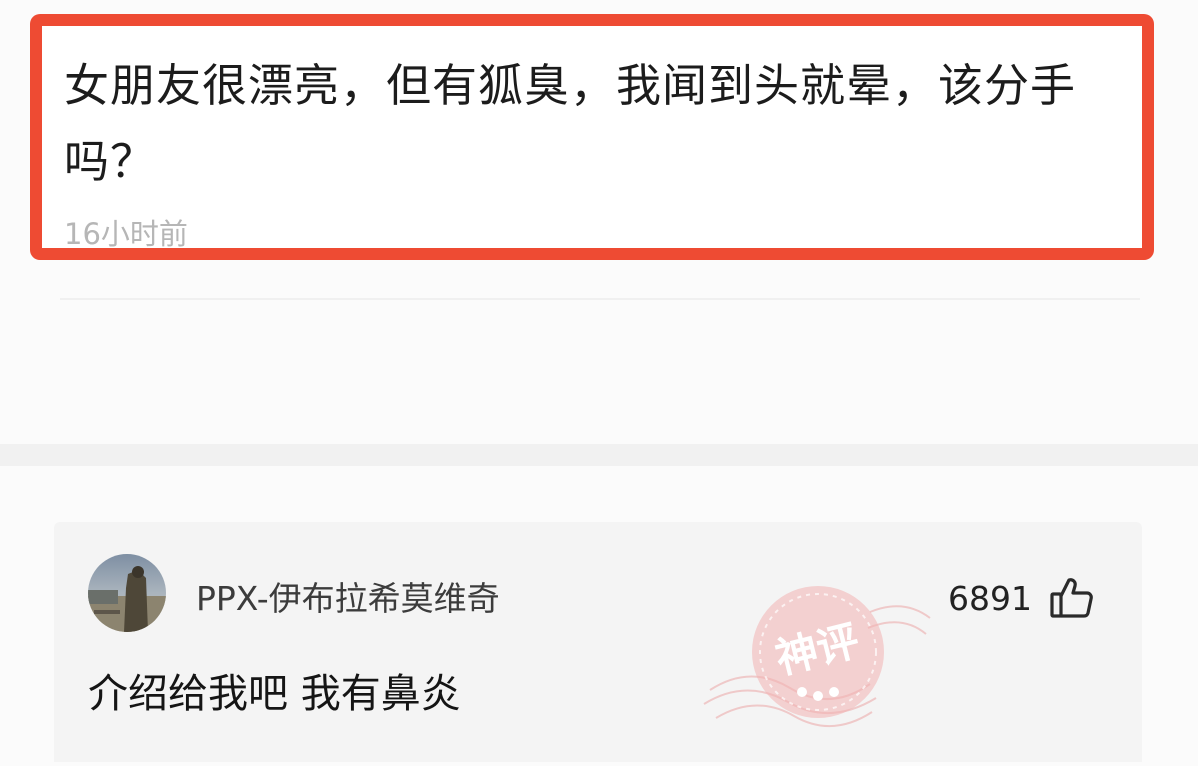 The height and width of the screenshot is (766, 1198). I want to click on post-timestamp: 16小时前, so click(126, 234).